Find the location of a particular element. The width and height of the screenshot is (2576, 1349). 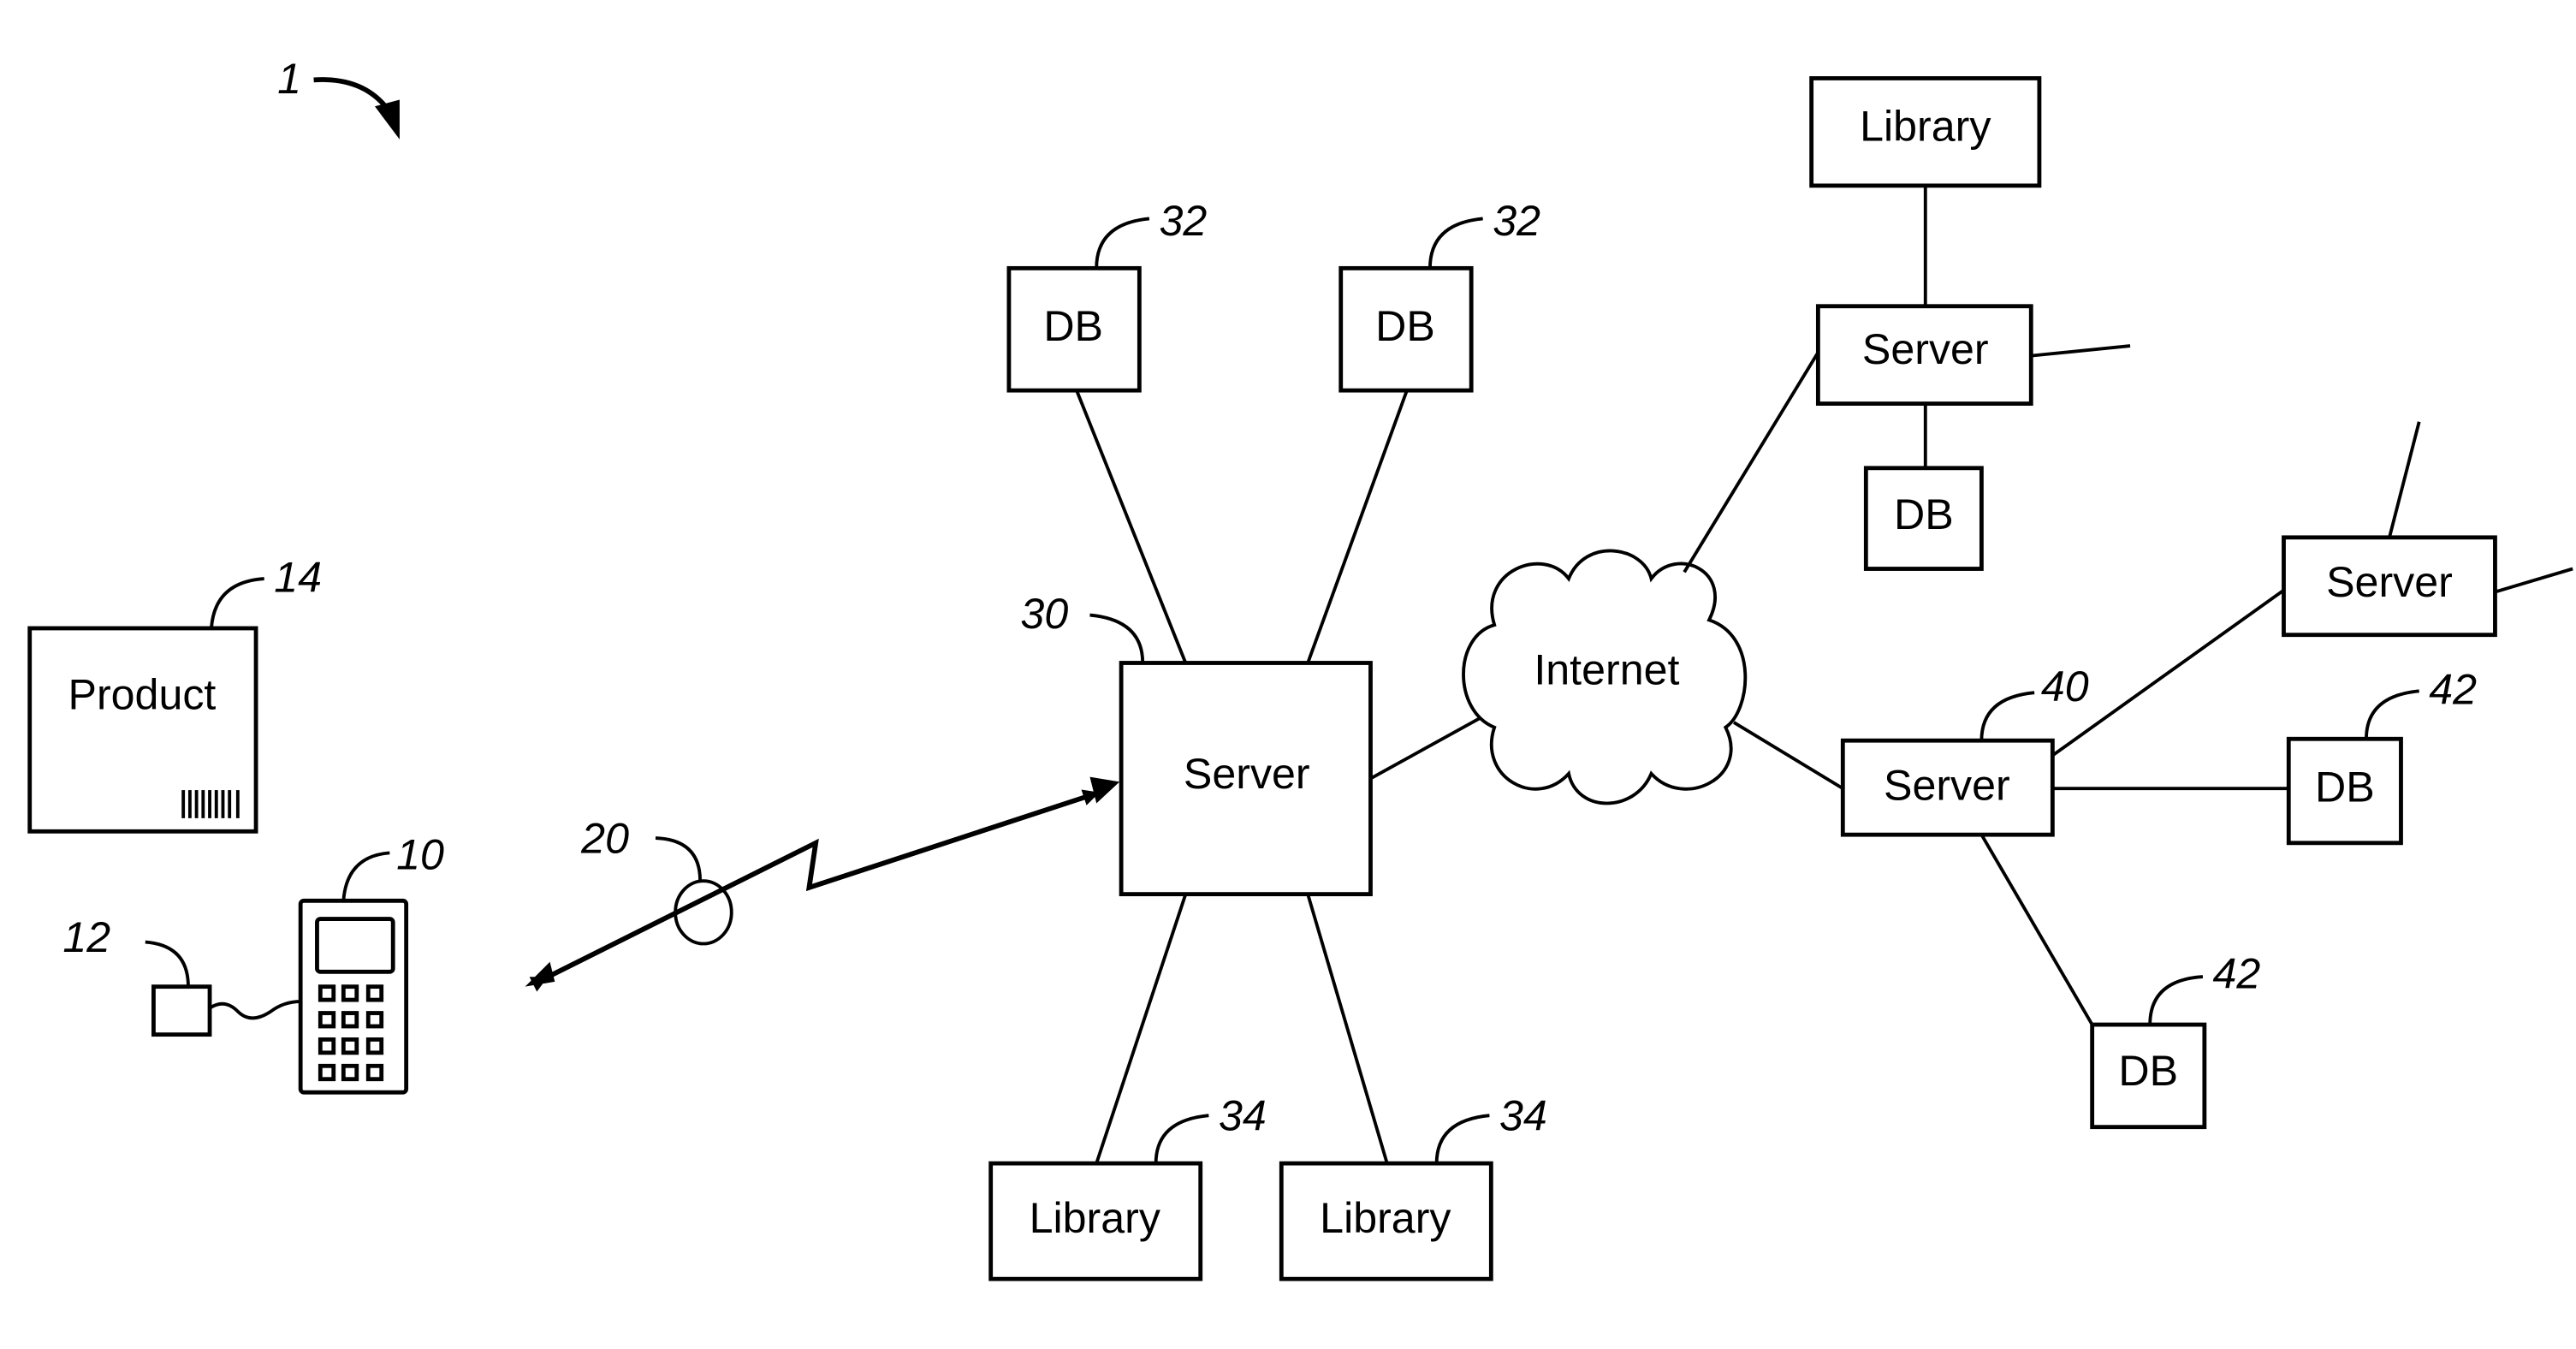

handheld-device: 10 is located at coordinates (371, 963).